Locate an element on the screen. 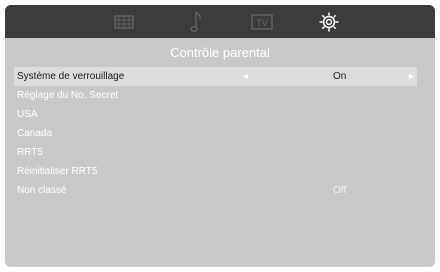 This screenshot has width=440, height=272. settings-gear-icon is located at coordinates (329, 21).